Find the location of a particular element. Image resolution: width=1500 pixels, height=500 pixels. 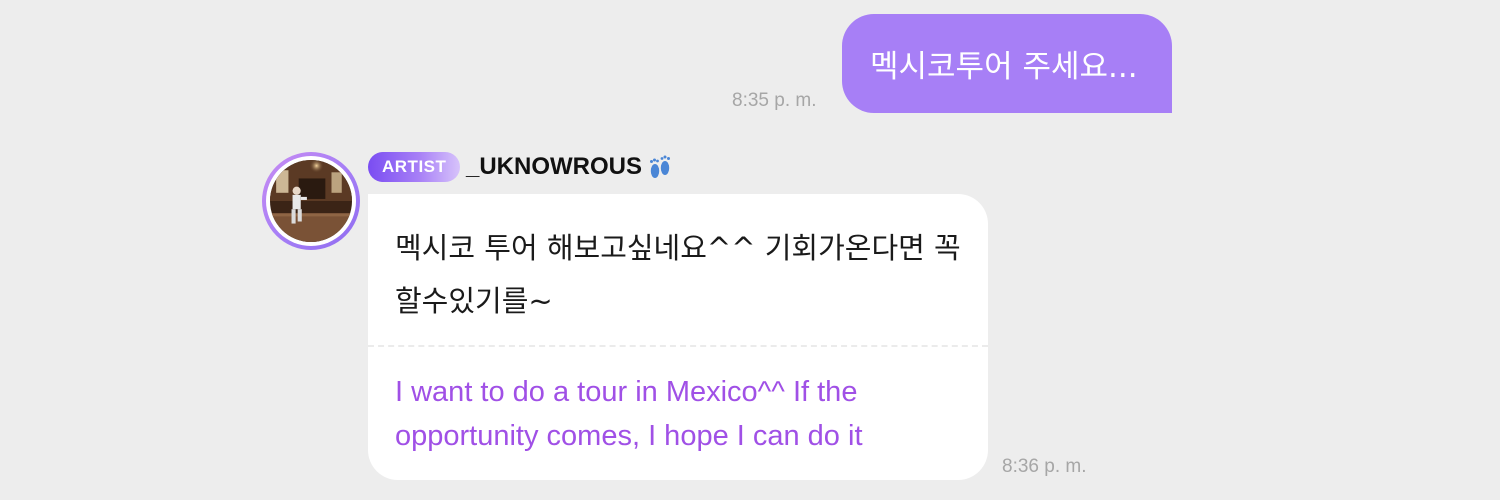

avatar-photo is located at coordinates (311, 201).